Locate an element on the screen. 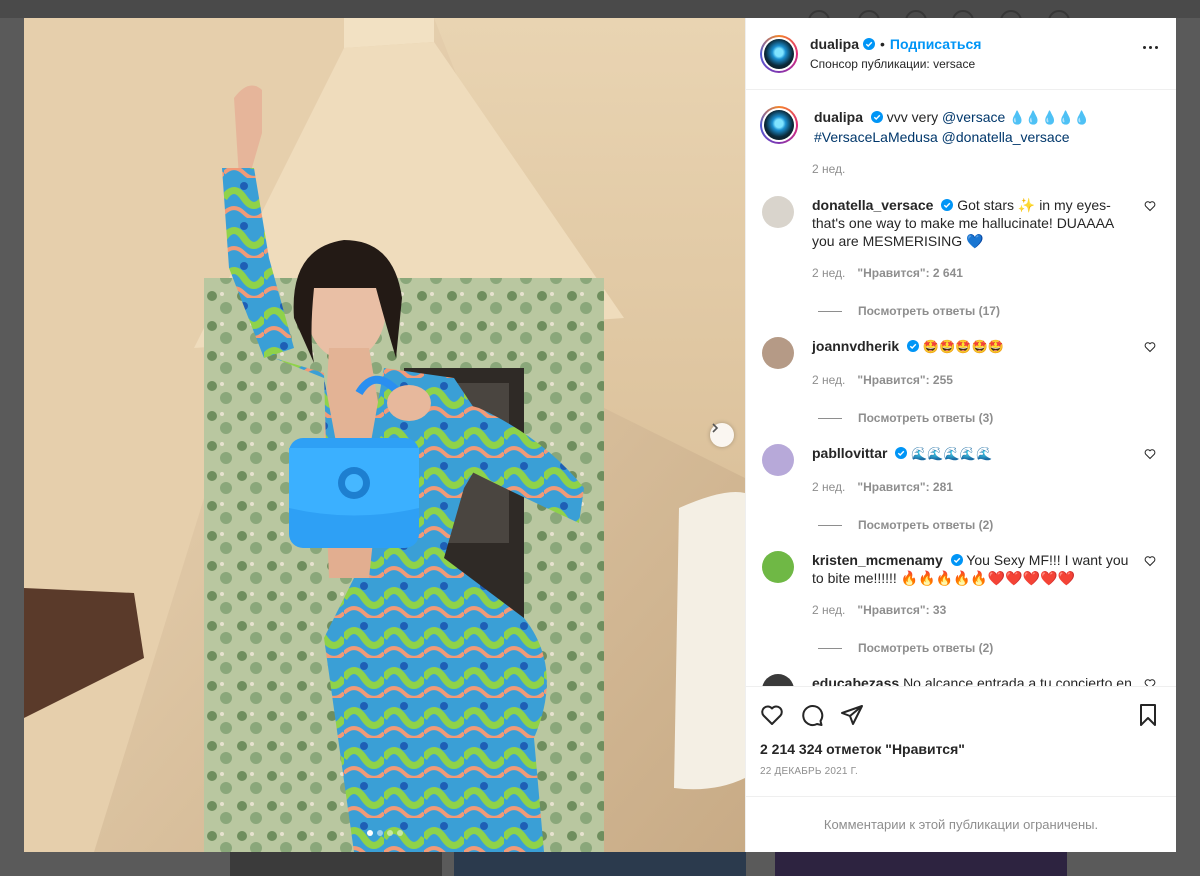  more-options-icon is located at coordinates (1150, 47).